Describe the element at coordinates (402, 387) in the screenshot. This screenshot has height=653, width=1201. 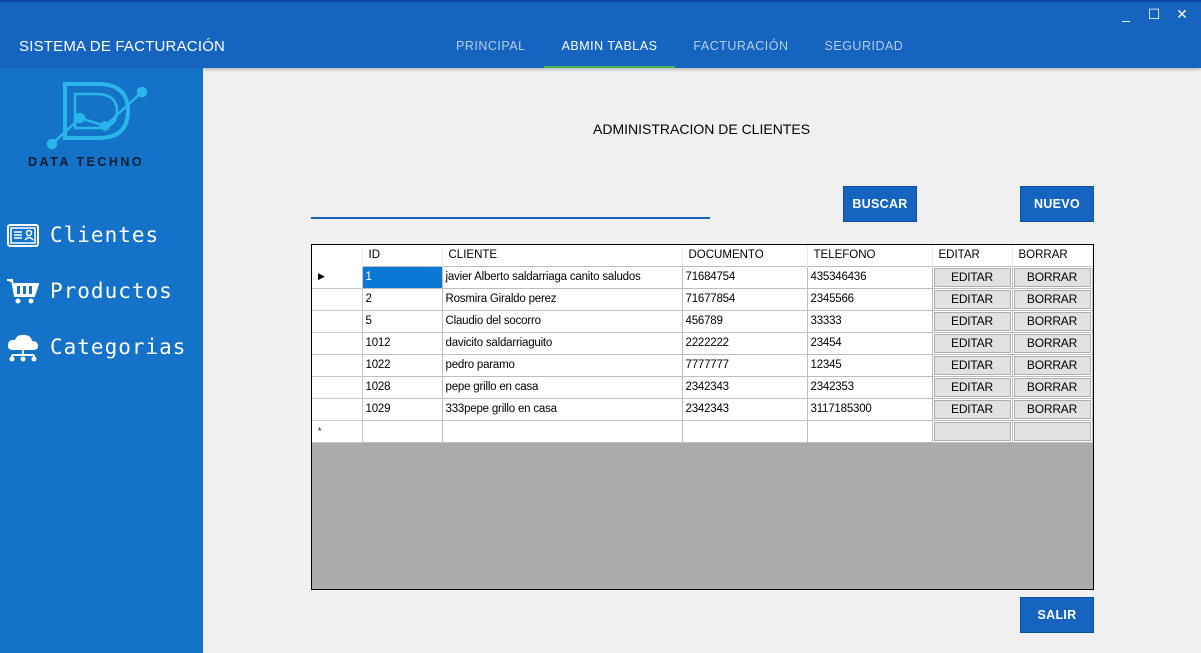
I see `cell-id: 1028` at that location.